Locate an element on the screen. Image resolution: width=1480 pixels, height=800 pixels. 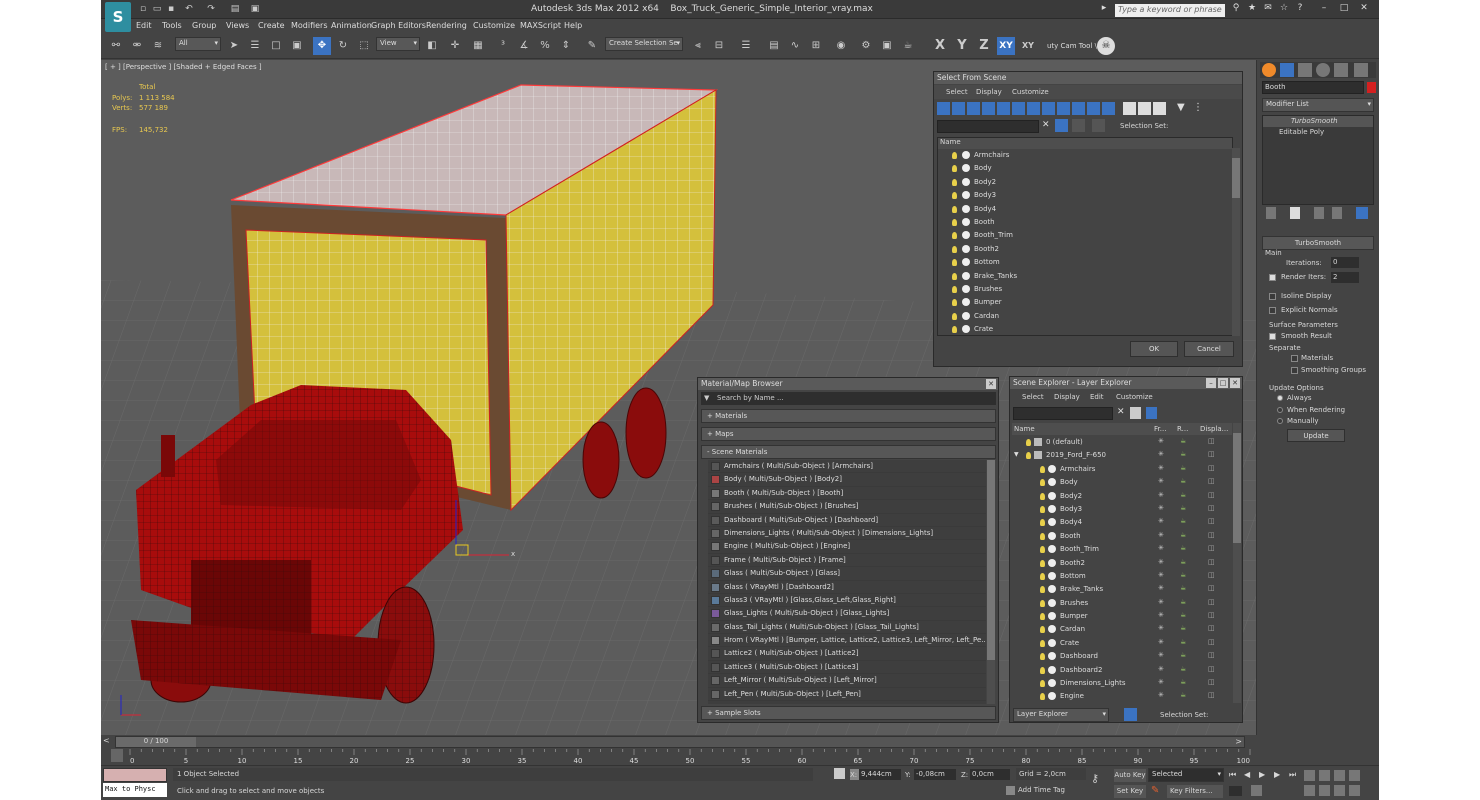
align-icon: ⊟ is located at coordinates (719, 46).